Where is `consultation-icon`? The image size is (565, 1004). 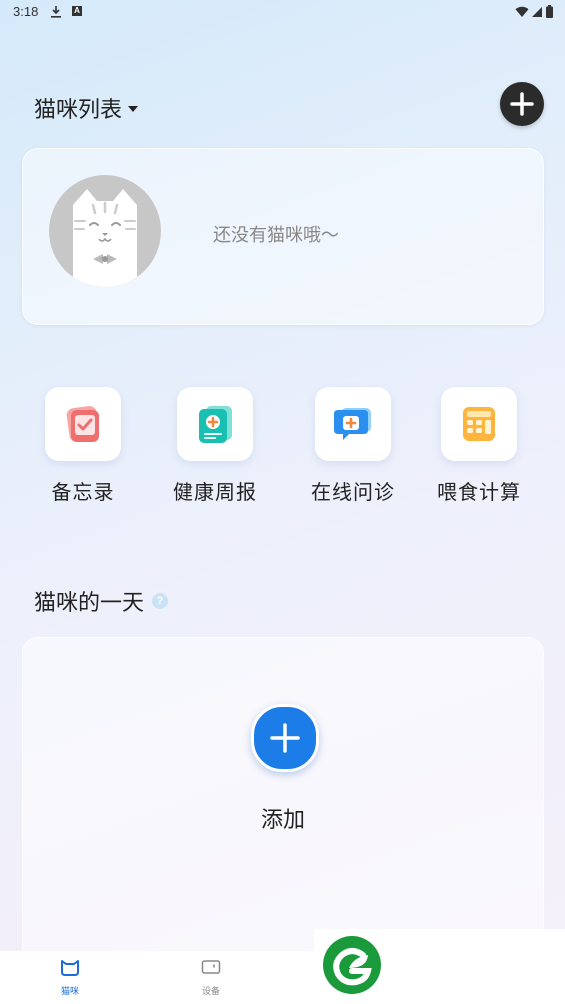 consultation-icon is located at coordinates (352, 424).